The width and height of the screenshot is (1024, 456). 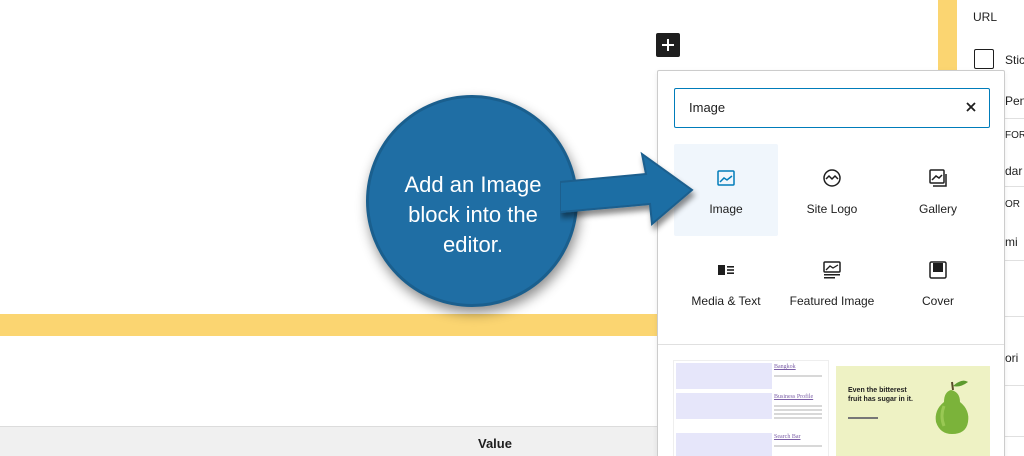 I want to click on sidebar-sticky-label: Stic, so click(x=1014, y=60).